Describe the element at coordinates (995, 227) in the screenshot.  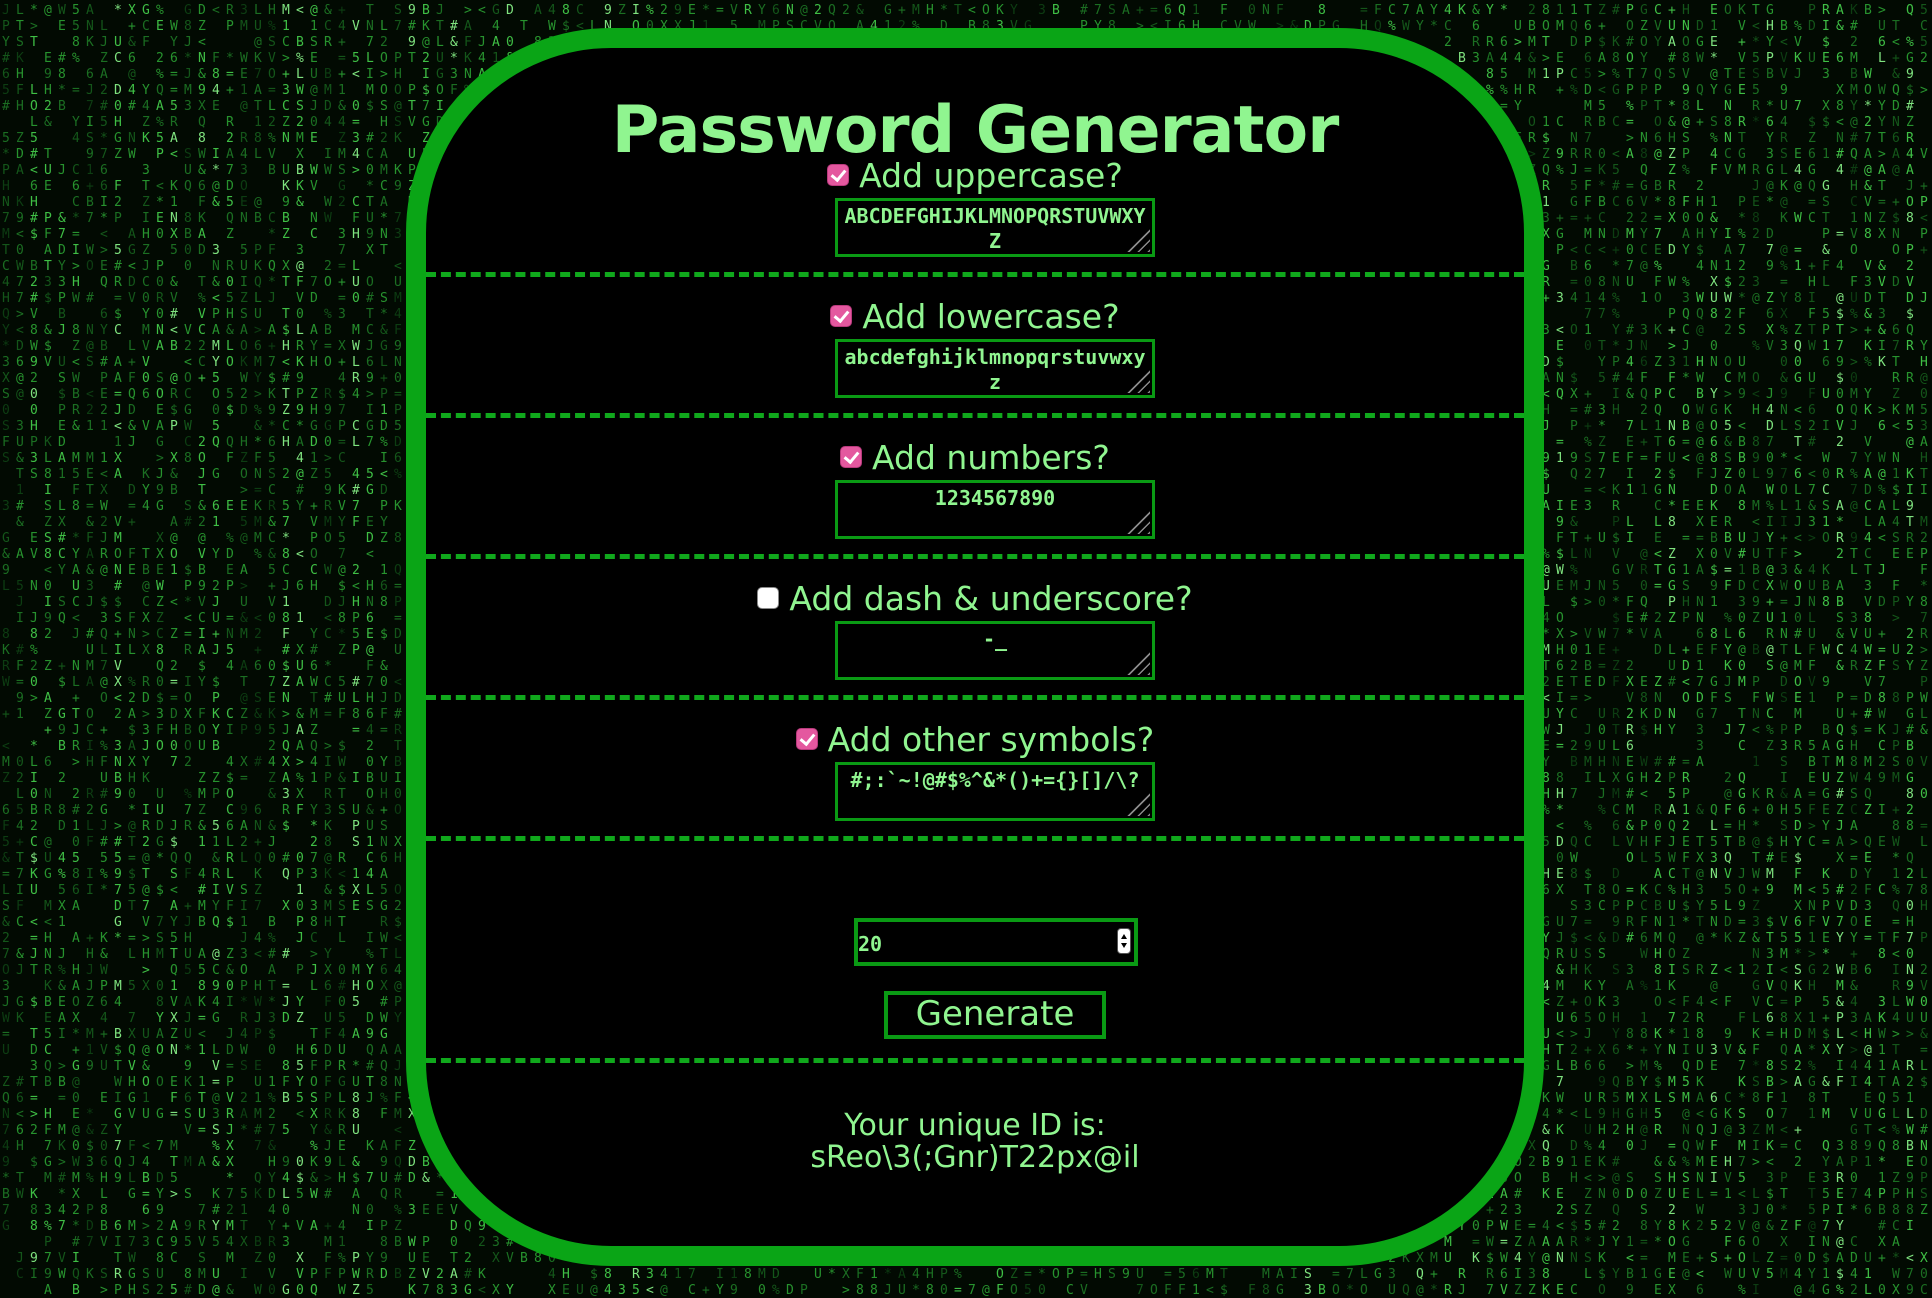
I see `uppercase-charset-textarea: ABCDEFGHIJKLMNOPQRSTUVWXYZ` at that location.